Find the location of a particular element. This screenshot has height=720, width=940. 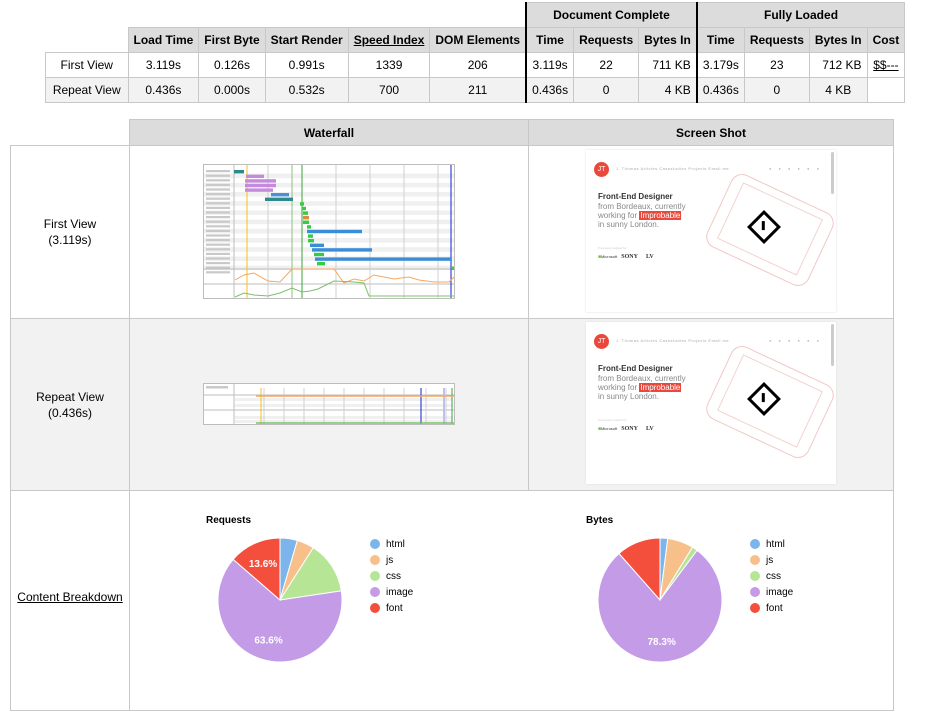

first-view-label: First View is located at coordinates (70, 224).